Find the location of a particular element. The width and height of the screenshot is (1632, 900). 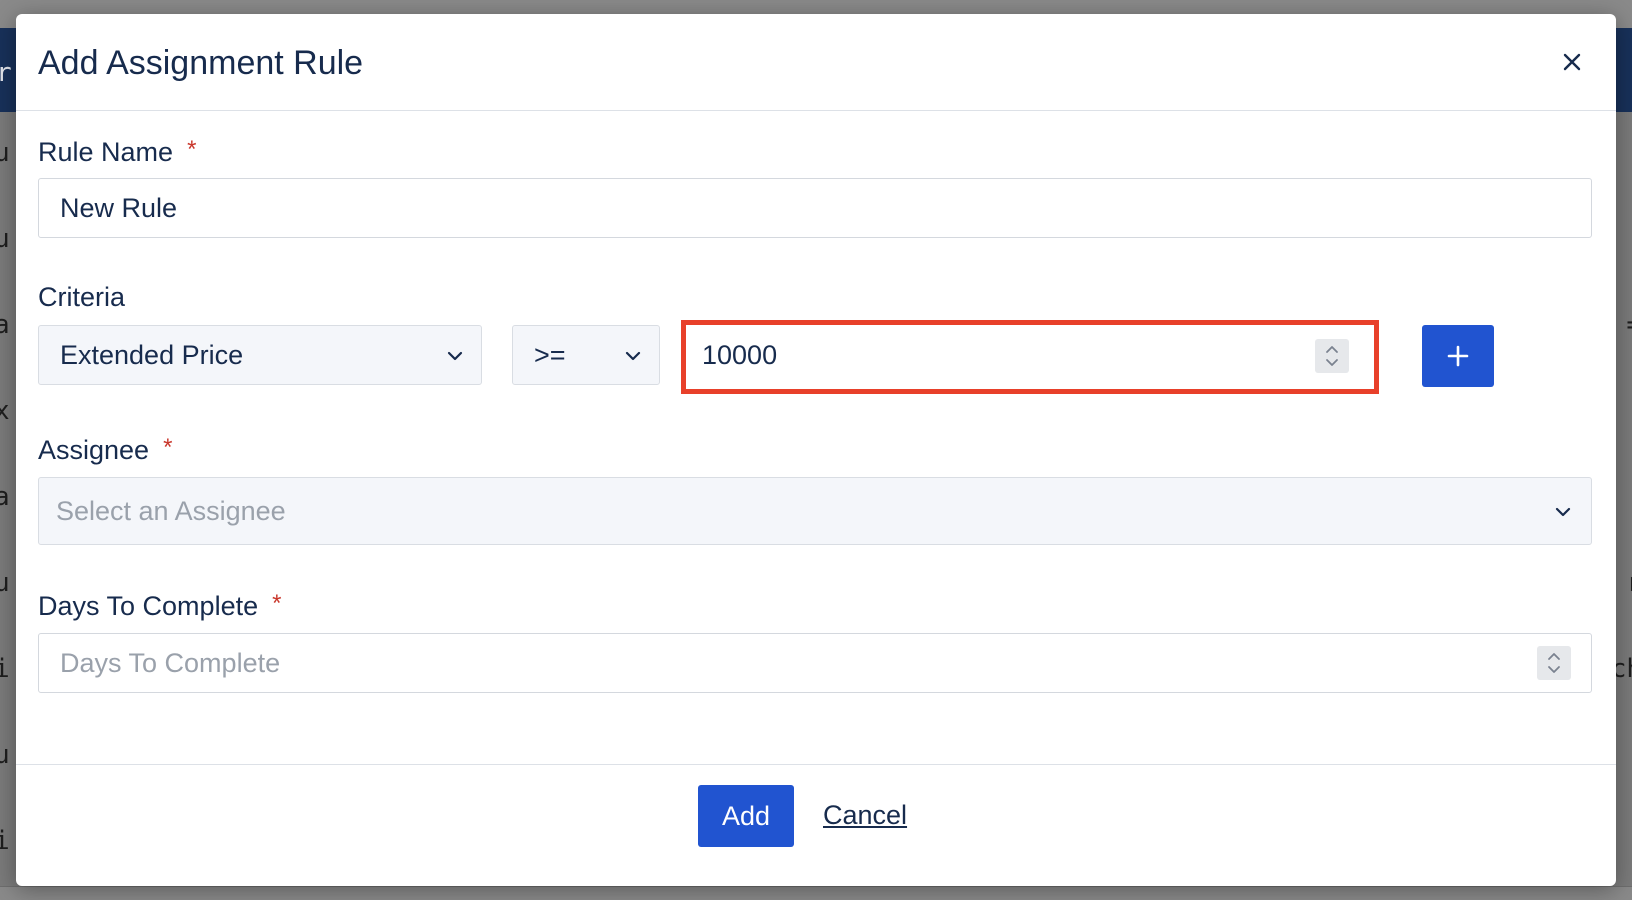

rule-name-label: Rule Name * is located at coordinates (117, 151).